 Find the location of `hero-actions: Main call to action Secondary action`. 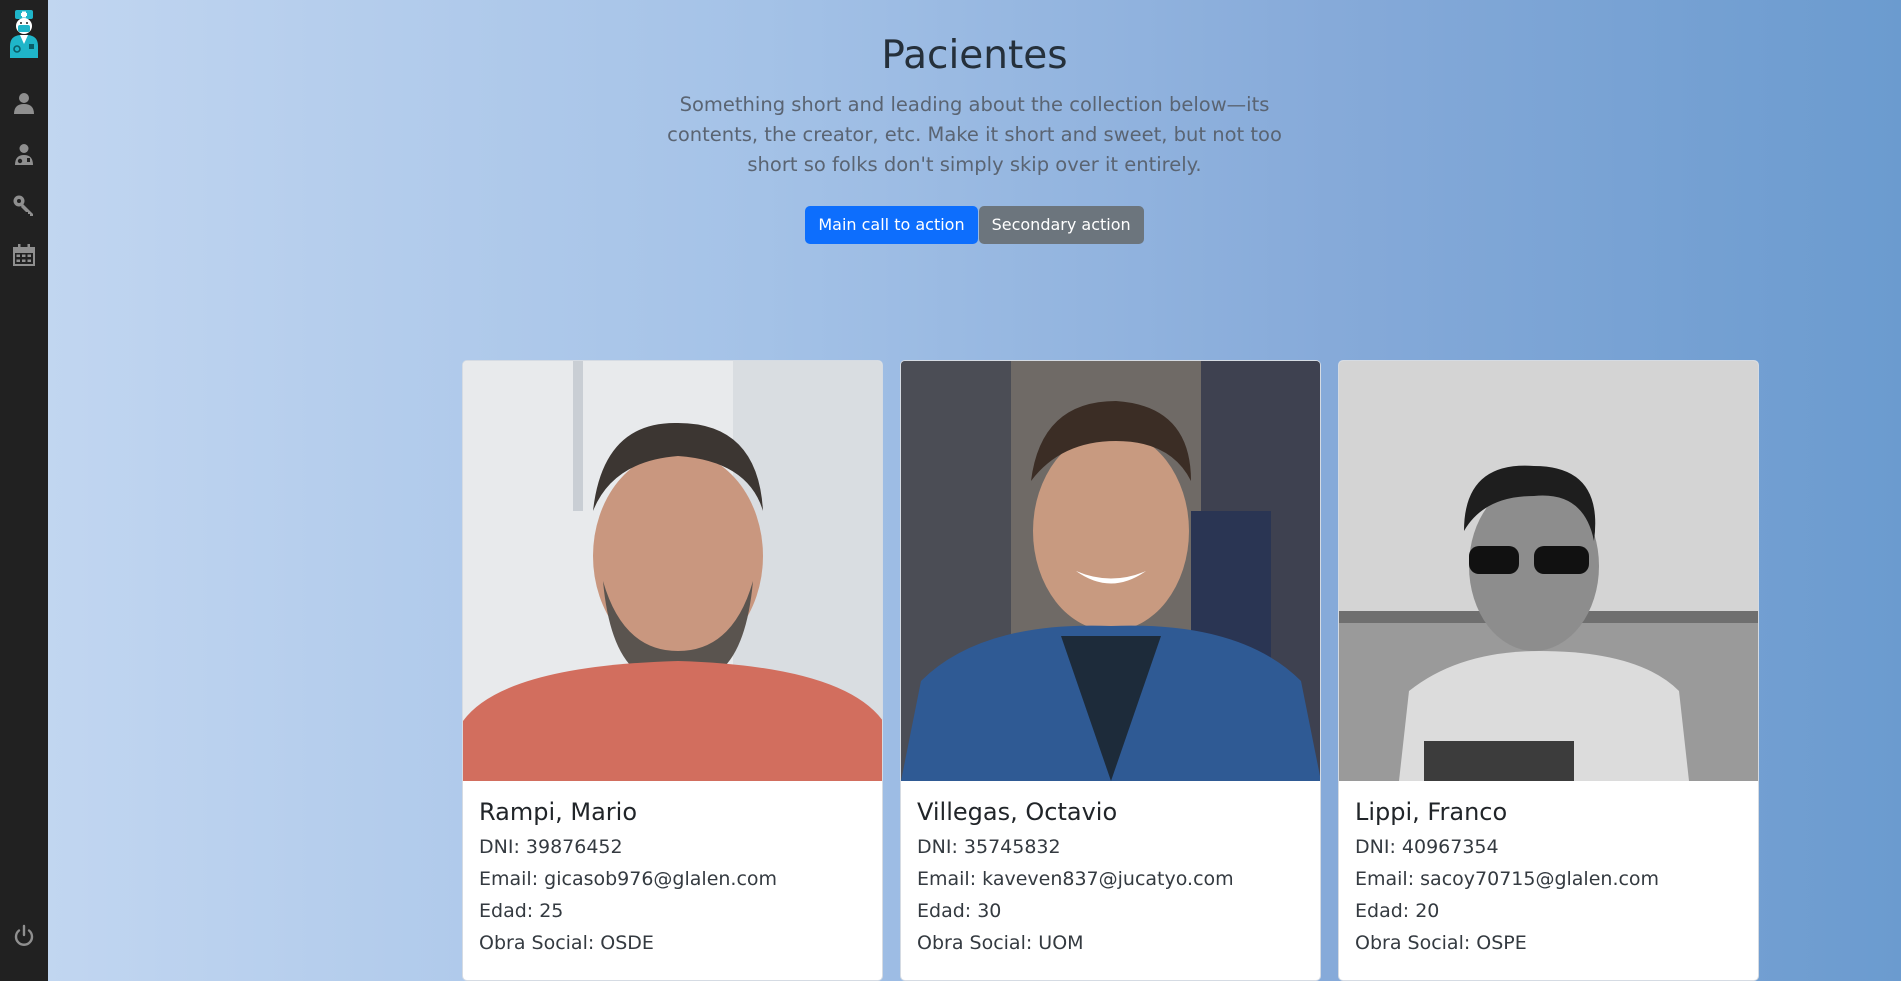

hero-actions: Main call to action Secondary action is located at coordinates (974, 225).